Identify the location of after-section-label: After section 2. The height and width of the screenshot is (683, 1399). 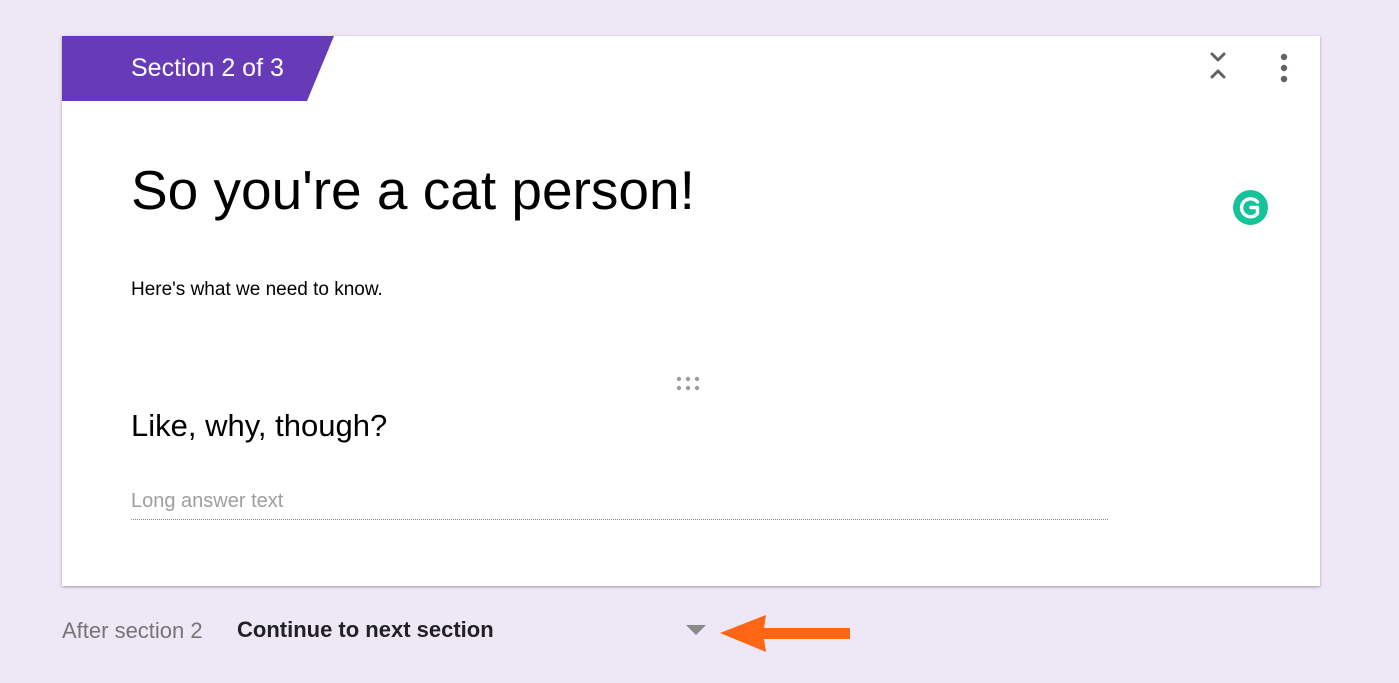
(132, 630).